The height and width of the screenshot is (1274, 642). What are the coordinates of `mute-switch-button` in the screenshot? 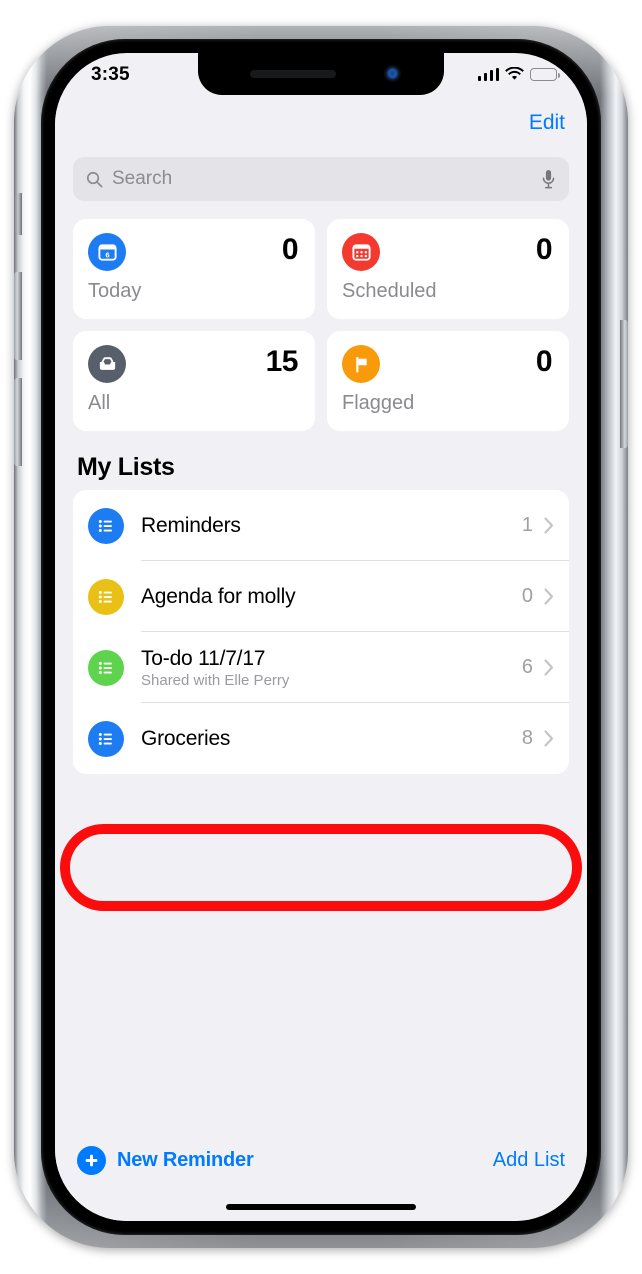 It's located at (18, 214).